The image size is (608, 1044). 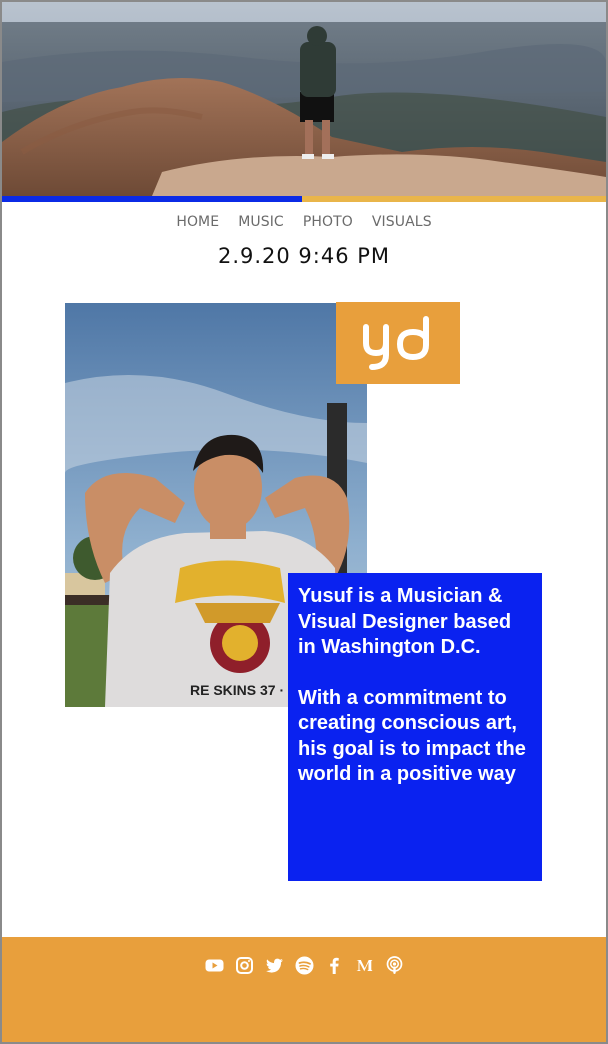 I want to click on facebook-icon, so click(x=334, y=965).